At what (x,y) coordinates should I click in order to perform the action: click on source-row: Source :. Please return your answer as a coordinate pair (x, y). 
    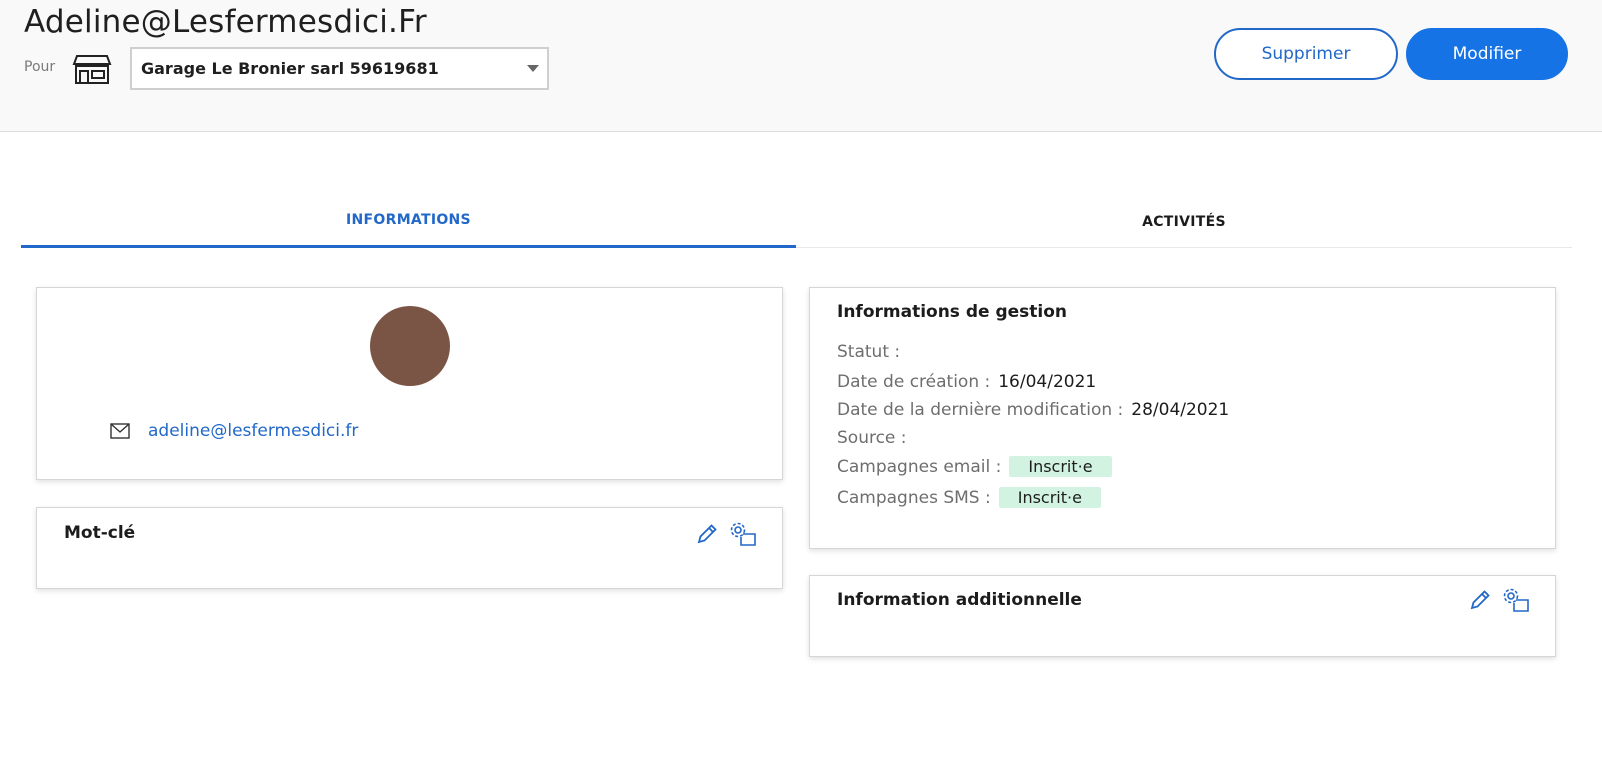
    Looking at the image, I should click on (876, 438).